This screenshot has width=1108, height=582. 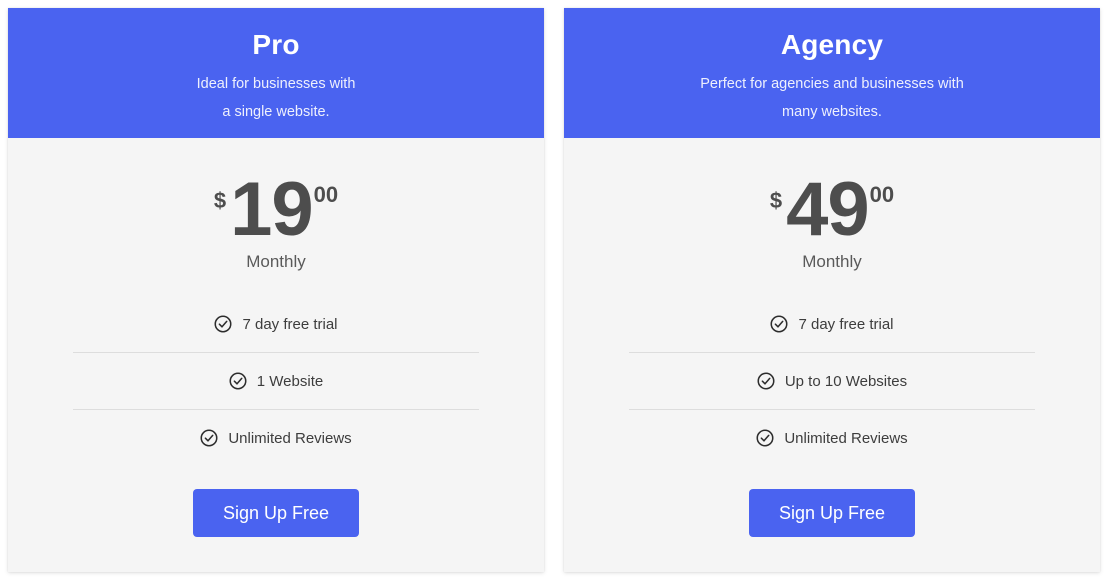 I want to click on price-block: $ 49 00 Monthly, so click(x=832, y=204).